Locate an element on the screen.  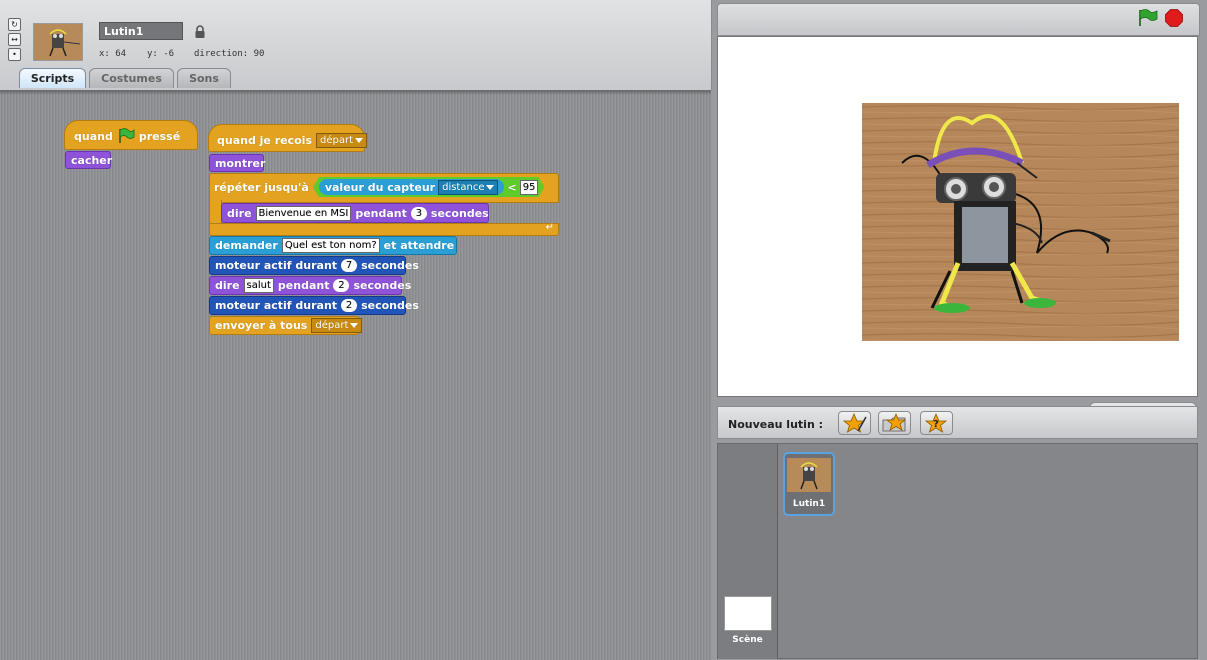
ask-and-wait-block: demander Quel est ton nom? et attendre is located at coordinates (333, 245).